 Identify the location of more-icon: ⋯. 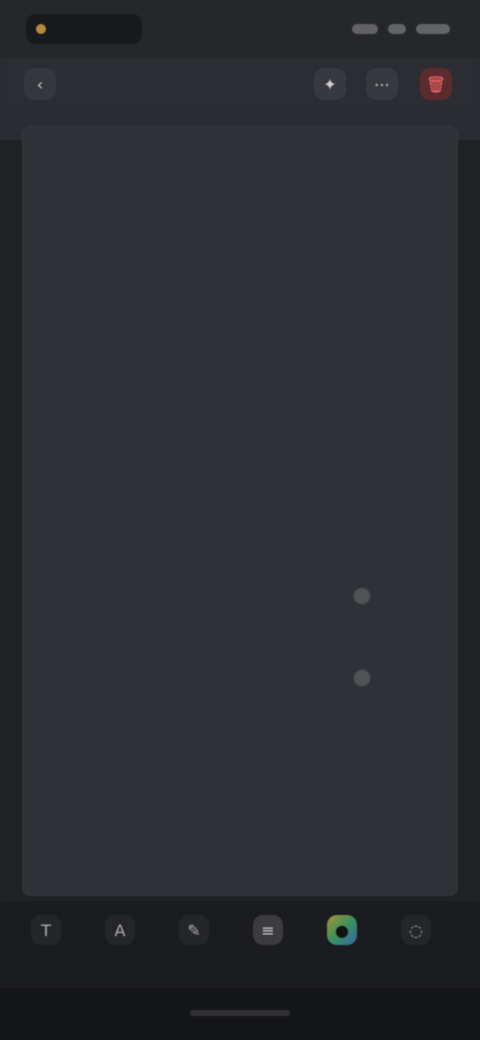
(382, 84).